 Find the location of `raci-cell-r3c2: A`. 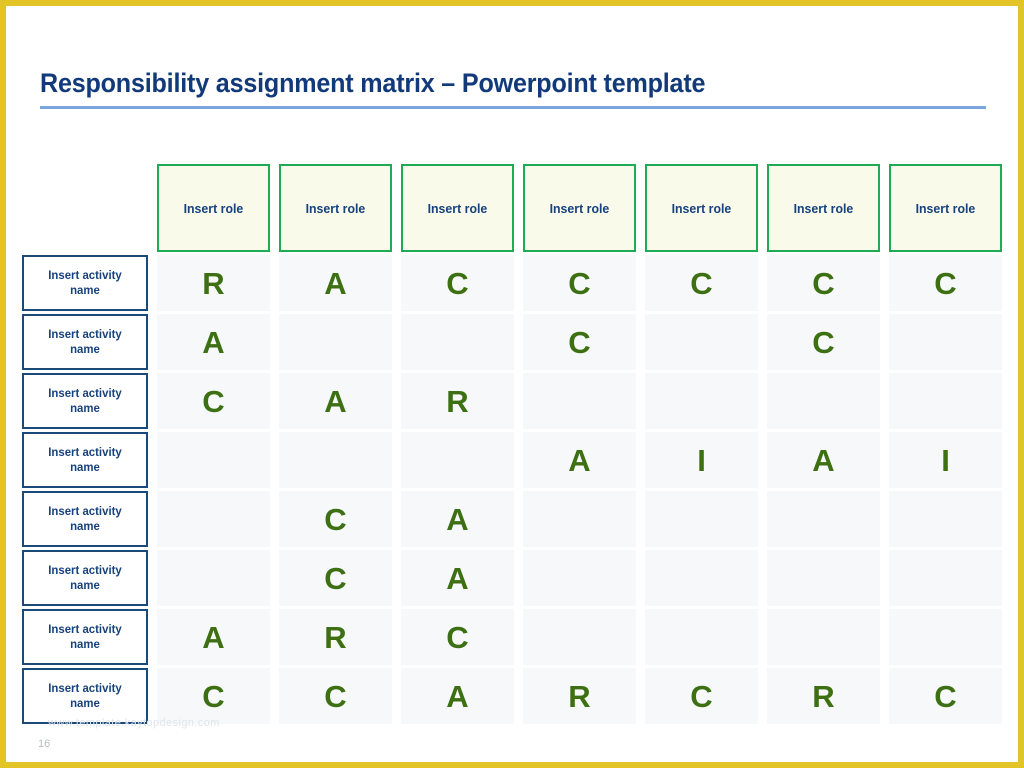

raci-cell-r3c2: A is located at coordinates (335, 401).